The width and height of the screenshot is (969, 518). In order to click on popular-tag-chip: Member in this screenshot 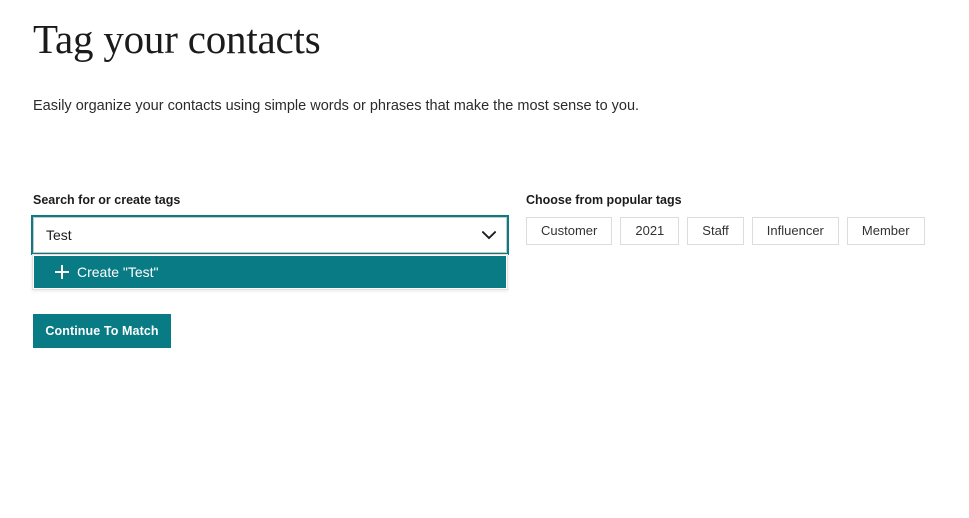, I will do `click(885, 231)`.